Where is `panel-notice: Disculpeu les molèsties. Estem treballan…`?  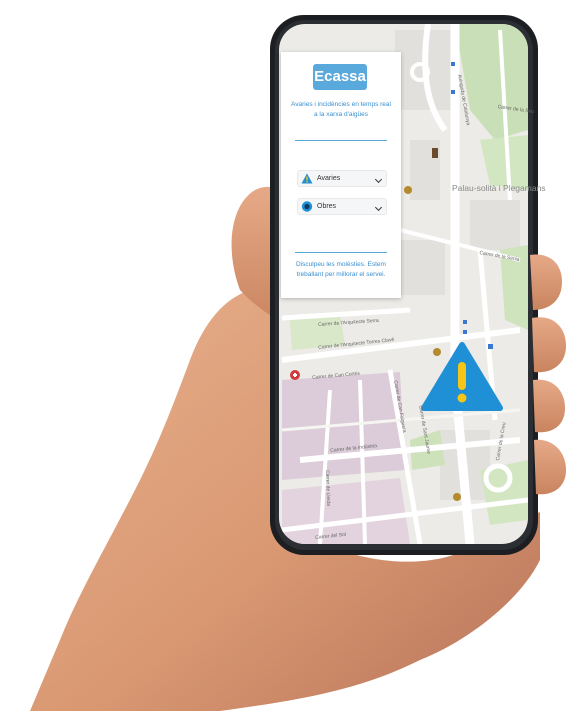
panel-notice: Disculpeu les molèsties. Estem treballan… is located at coordinates (341, 269).